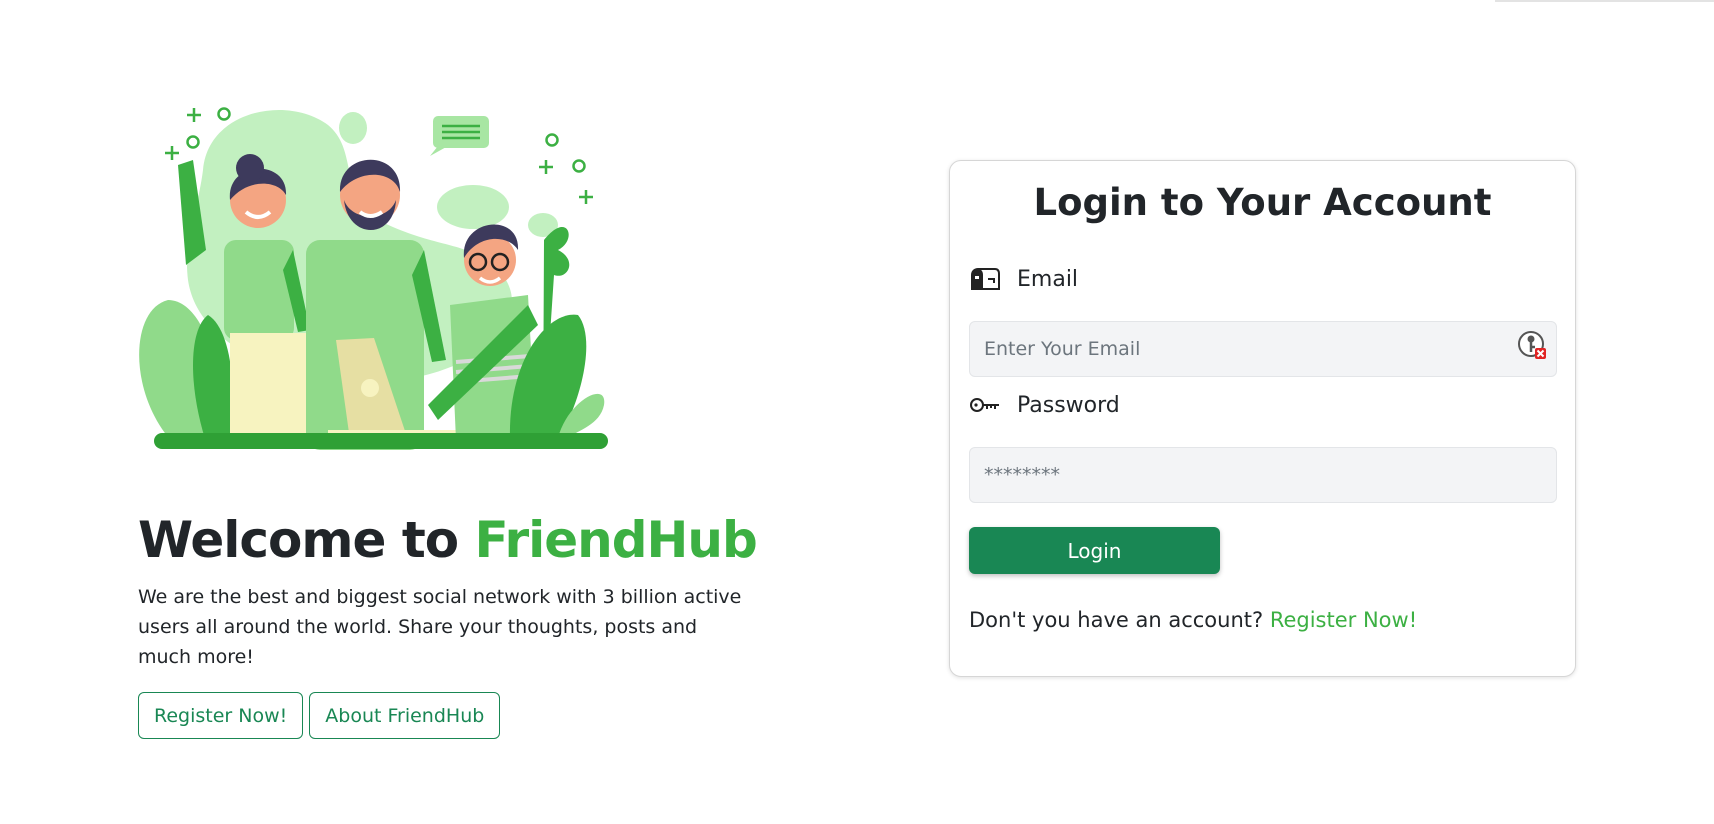  I want to click on brand-name: FriendHub, so click(616, 540).